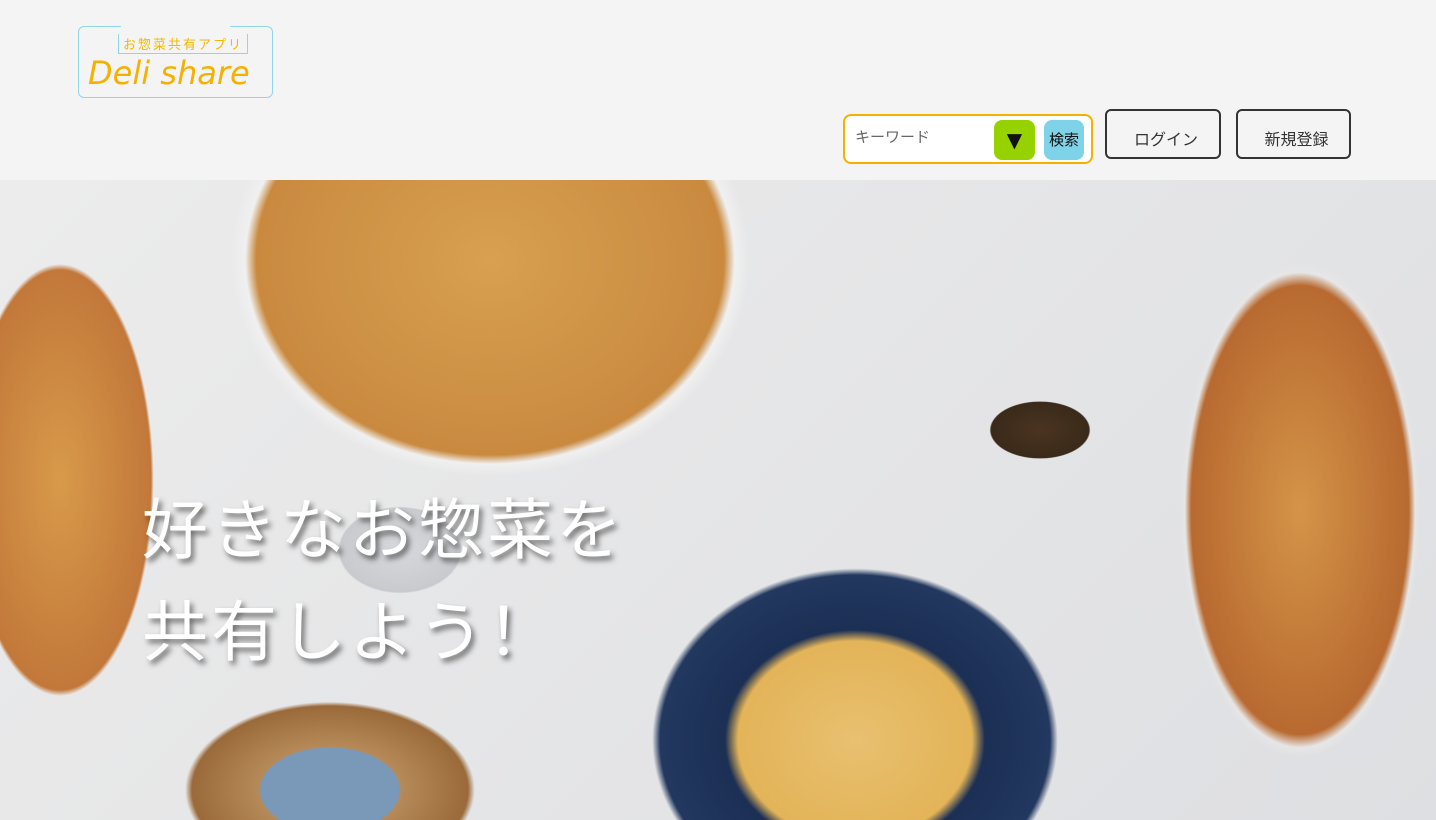  What do you see at coordinates (183, 44) in the screenshot?
I see `logo-subtitle: お惣菜共有アプリ` at bounding box center [183, 44].